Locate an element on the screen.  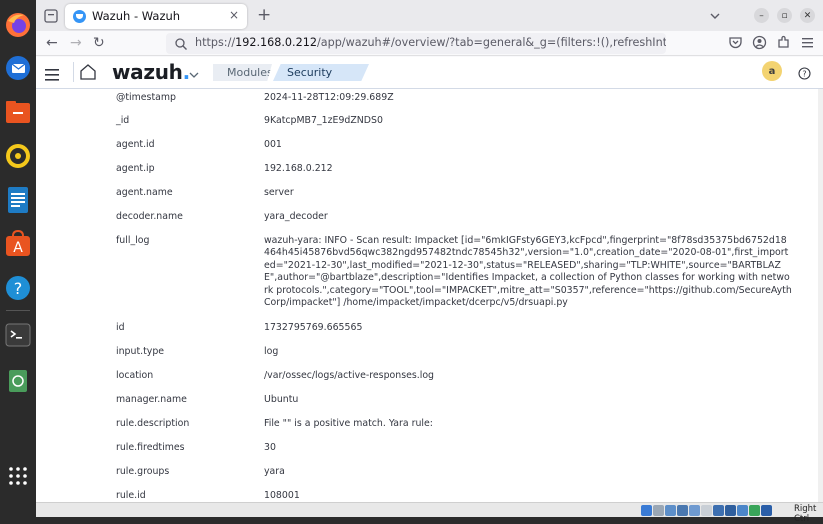
breadcrumb-modules: Modules is located at coordinates (242, 72).